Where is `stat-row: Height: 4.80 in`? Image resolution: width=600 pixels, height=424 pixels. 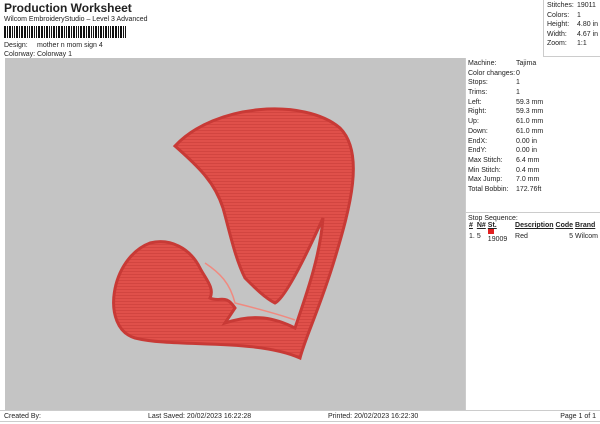
stat-row: Height: 4.80 in is located at coordinates (573, 26).